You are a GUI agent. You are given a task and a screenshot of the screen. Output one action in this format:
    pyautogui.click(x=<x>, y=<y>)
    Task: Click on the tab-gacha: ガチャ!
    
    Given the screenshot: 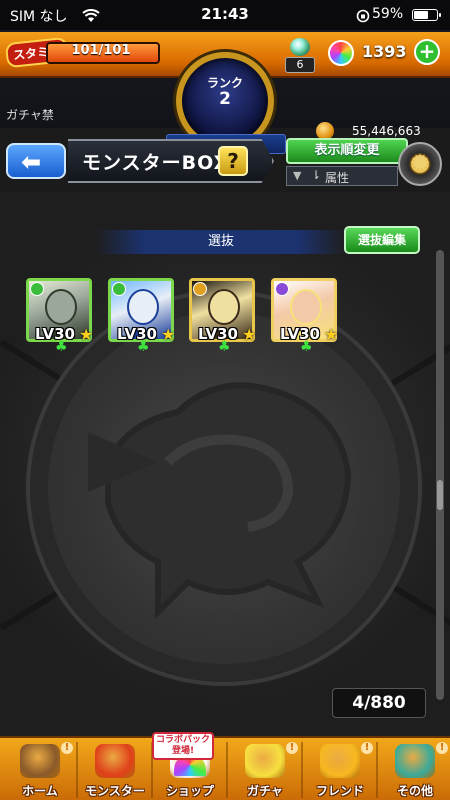 What is the action you would take?
    pyautogui.click(x=265, y=769)
    